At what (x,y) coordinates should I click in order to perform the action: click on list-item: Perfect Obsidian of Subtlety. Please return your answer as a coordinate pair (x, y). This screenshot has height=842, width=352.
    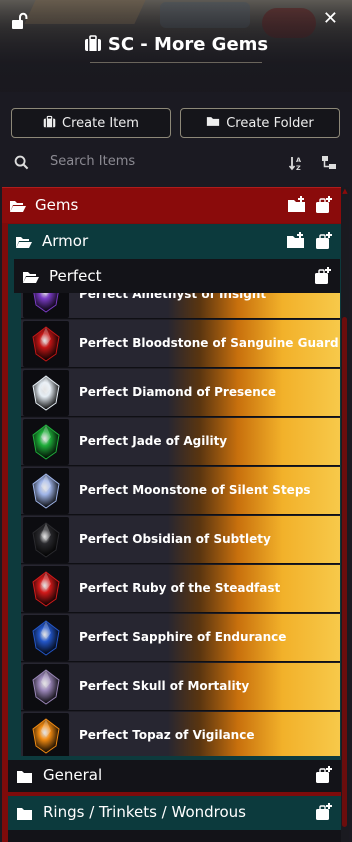
    Looking at the image, I should click on (180, 540).